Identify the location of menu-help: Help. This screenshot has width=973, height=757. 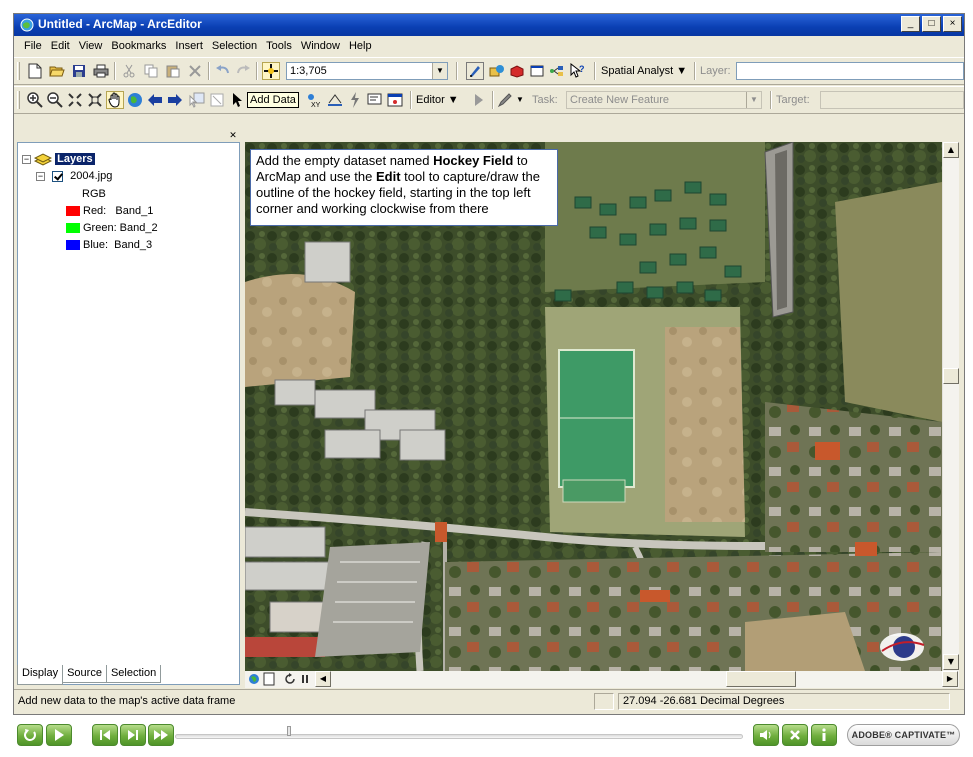
(360, 46).